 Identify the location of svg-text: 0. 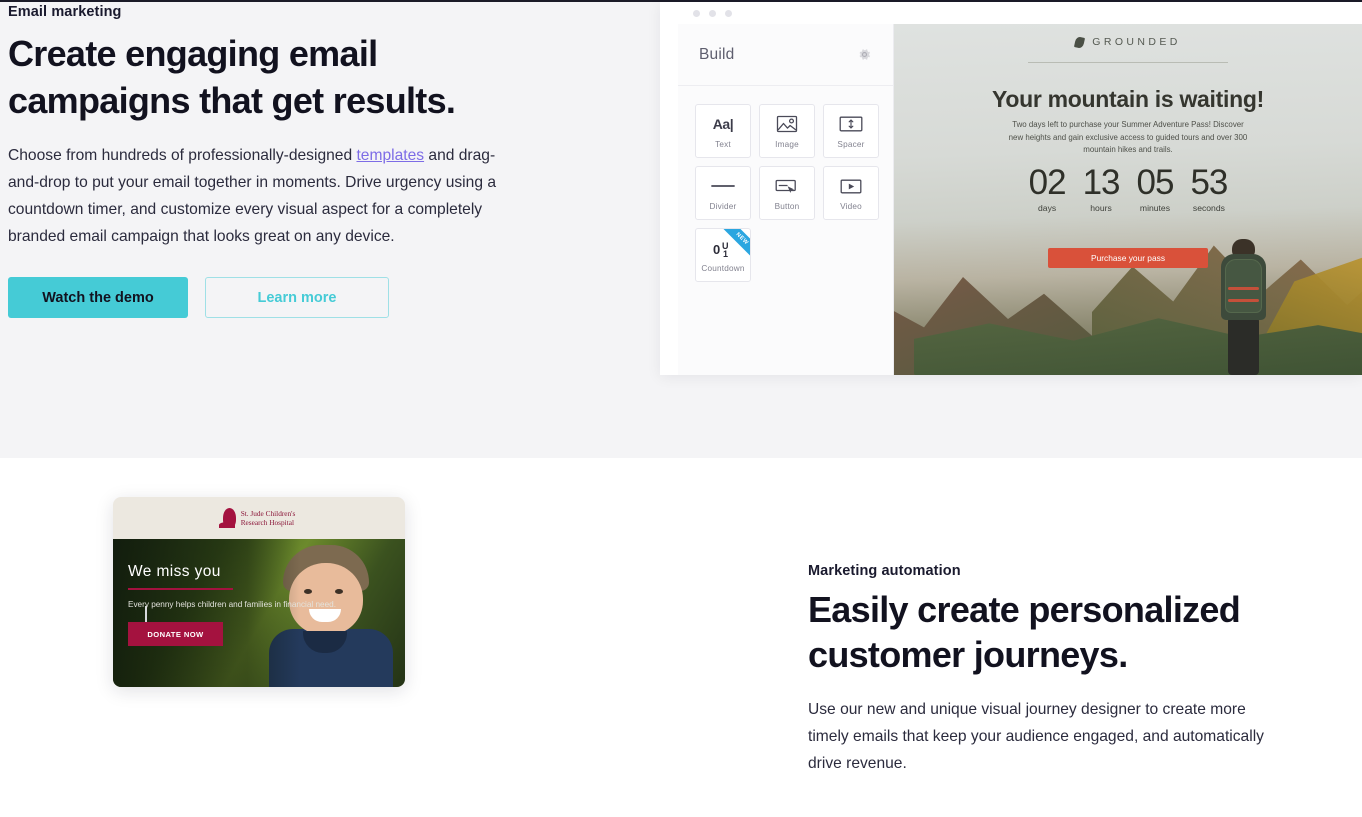
(716, 249).